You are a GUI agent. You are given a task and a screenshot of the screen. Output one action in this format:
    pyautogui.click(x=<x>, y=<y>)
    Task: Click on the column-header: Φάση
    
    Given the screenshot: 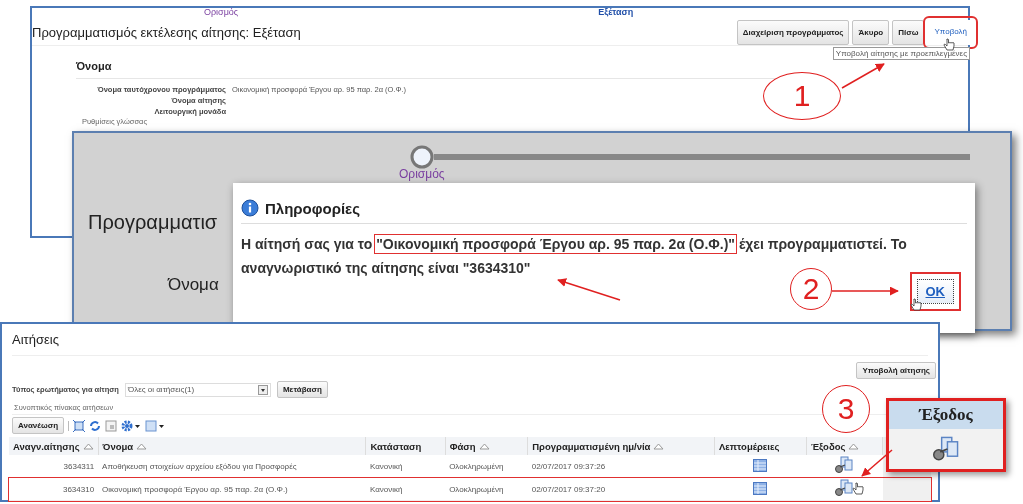 What is the action you would take?
    pyautogui.click(x=486, y=446)
    